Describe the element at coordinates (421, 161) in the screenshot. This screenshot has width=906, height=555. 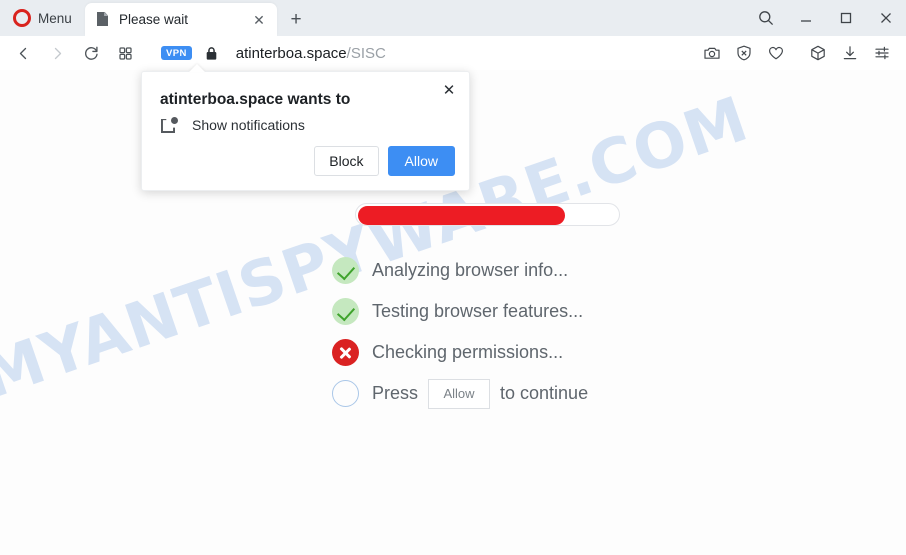
I see `allow-button: Allow` at that location.